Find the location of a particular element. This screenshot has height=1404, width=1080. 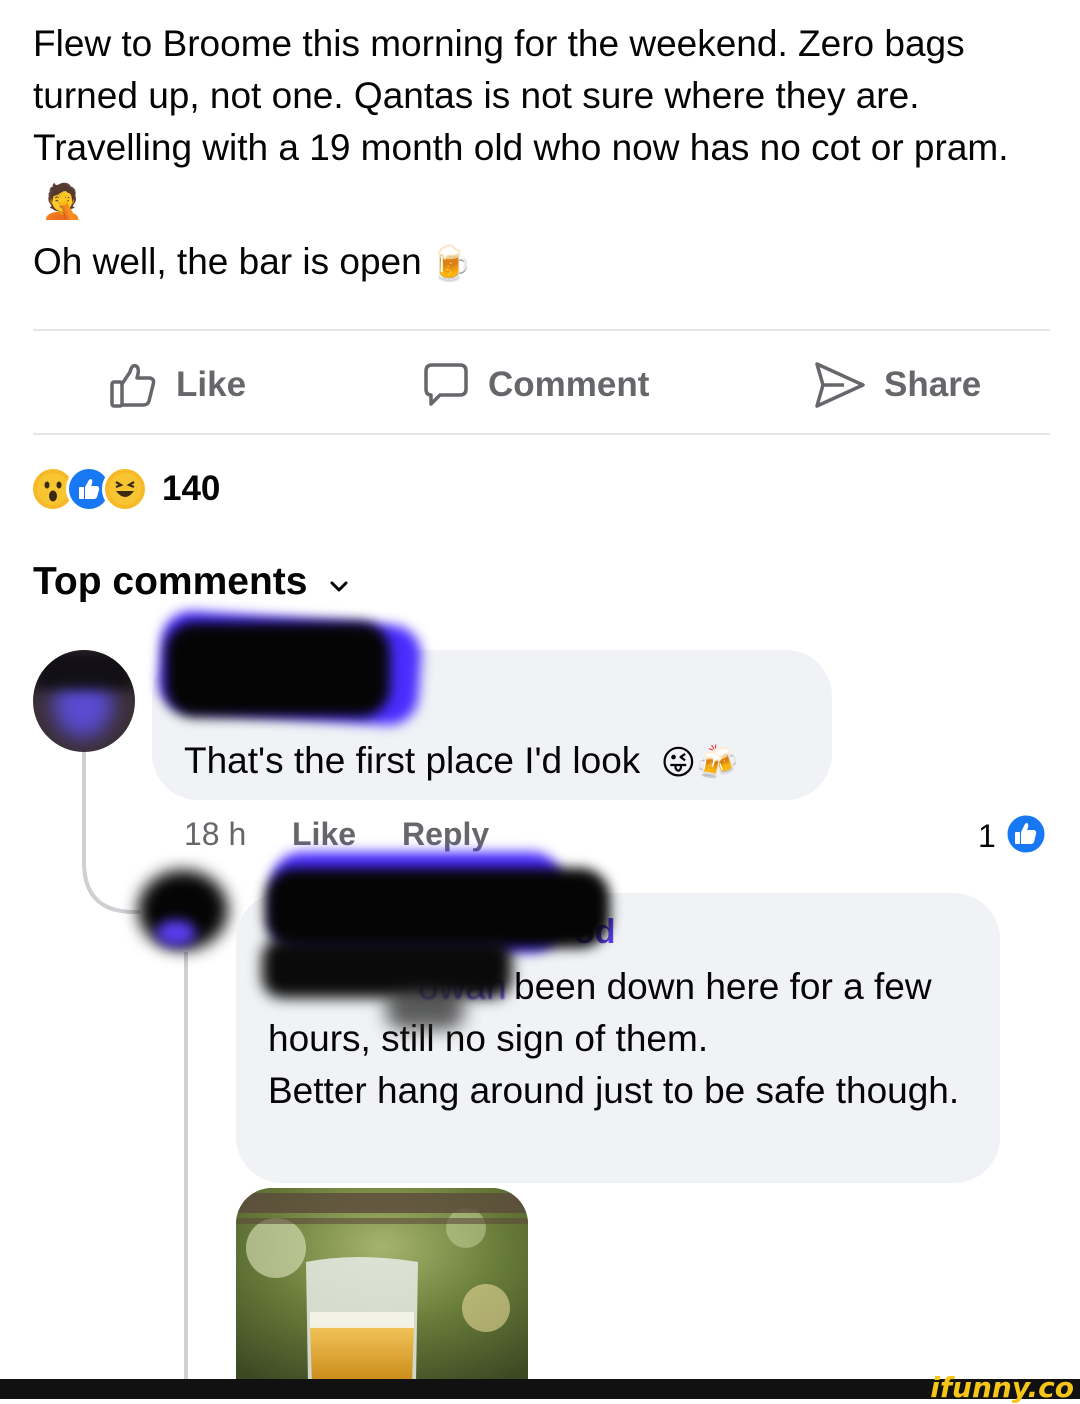

commenter-avatar is located at coordinates (84, 701).